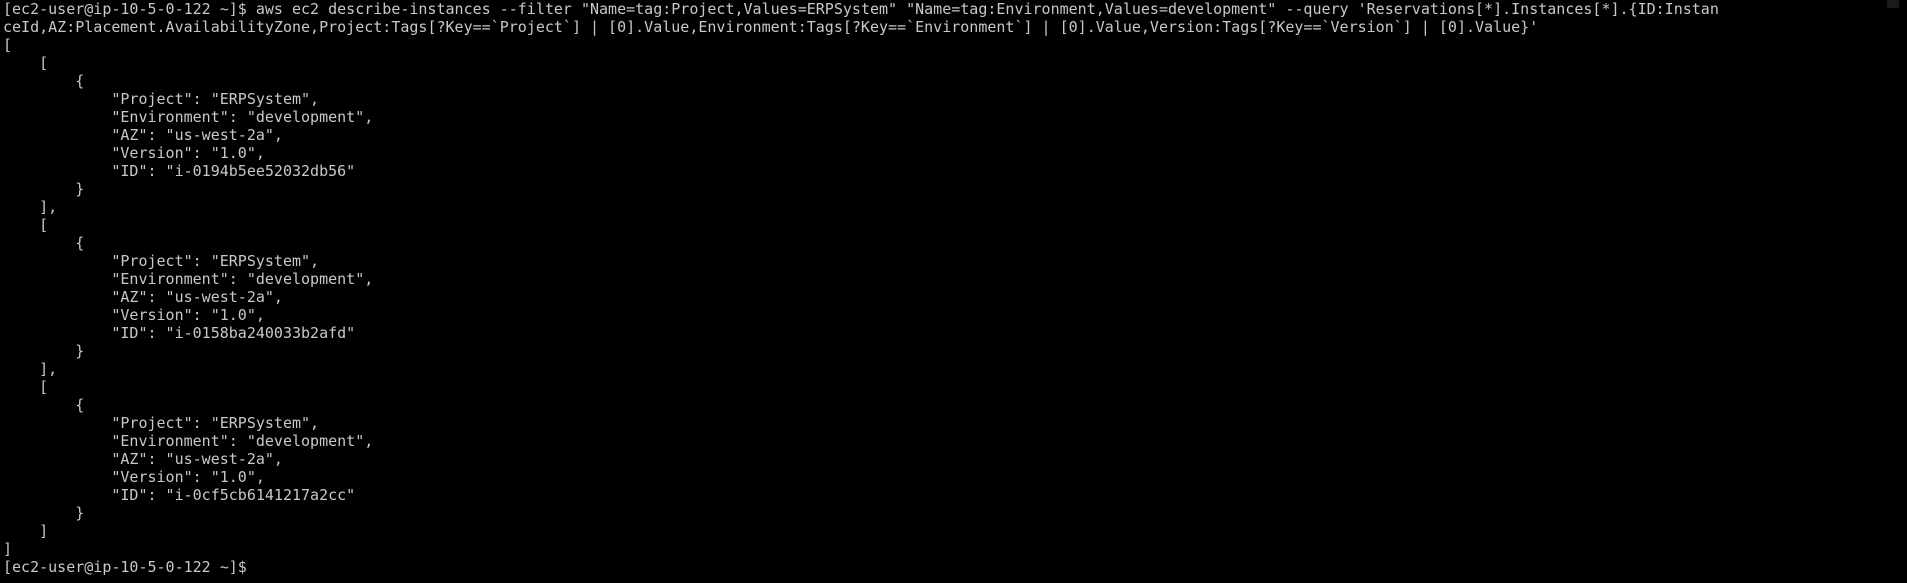 The height and width of the screenshot is (583, 1907). I want to click on terminal-line: "ID": "i-0cf5cb6141217a2cc", so click(179, 495).